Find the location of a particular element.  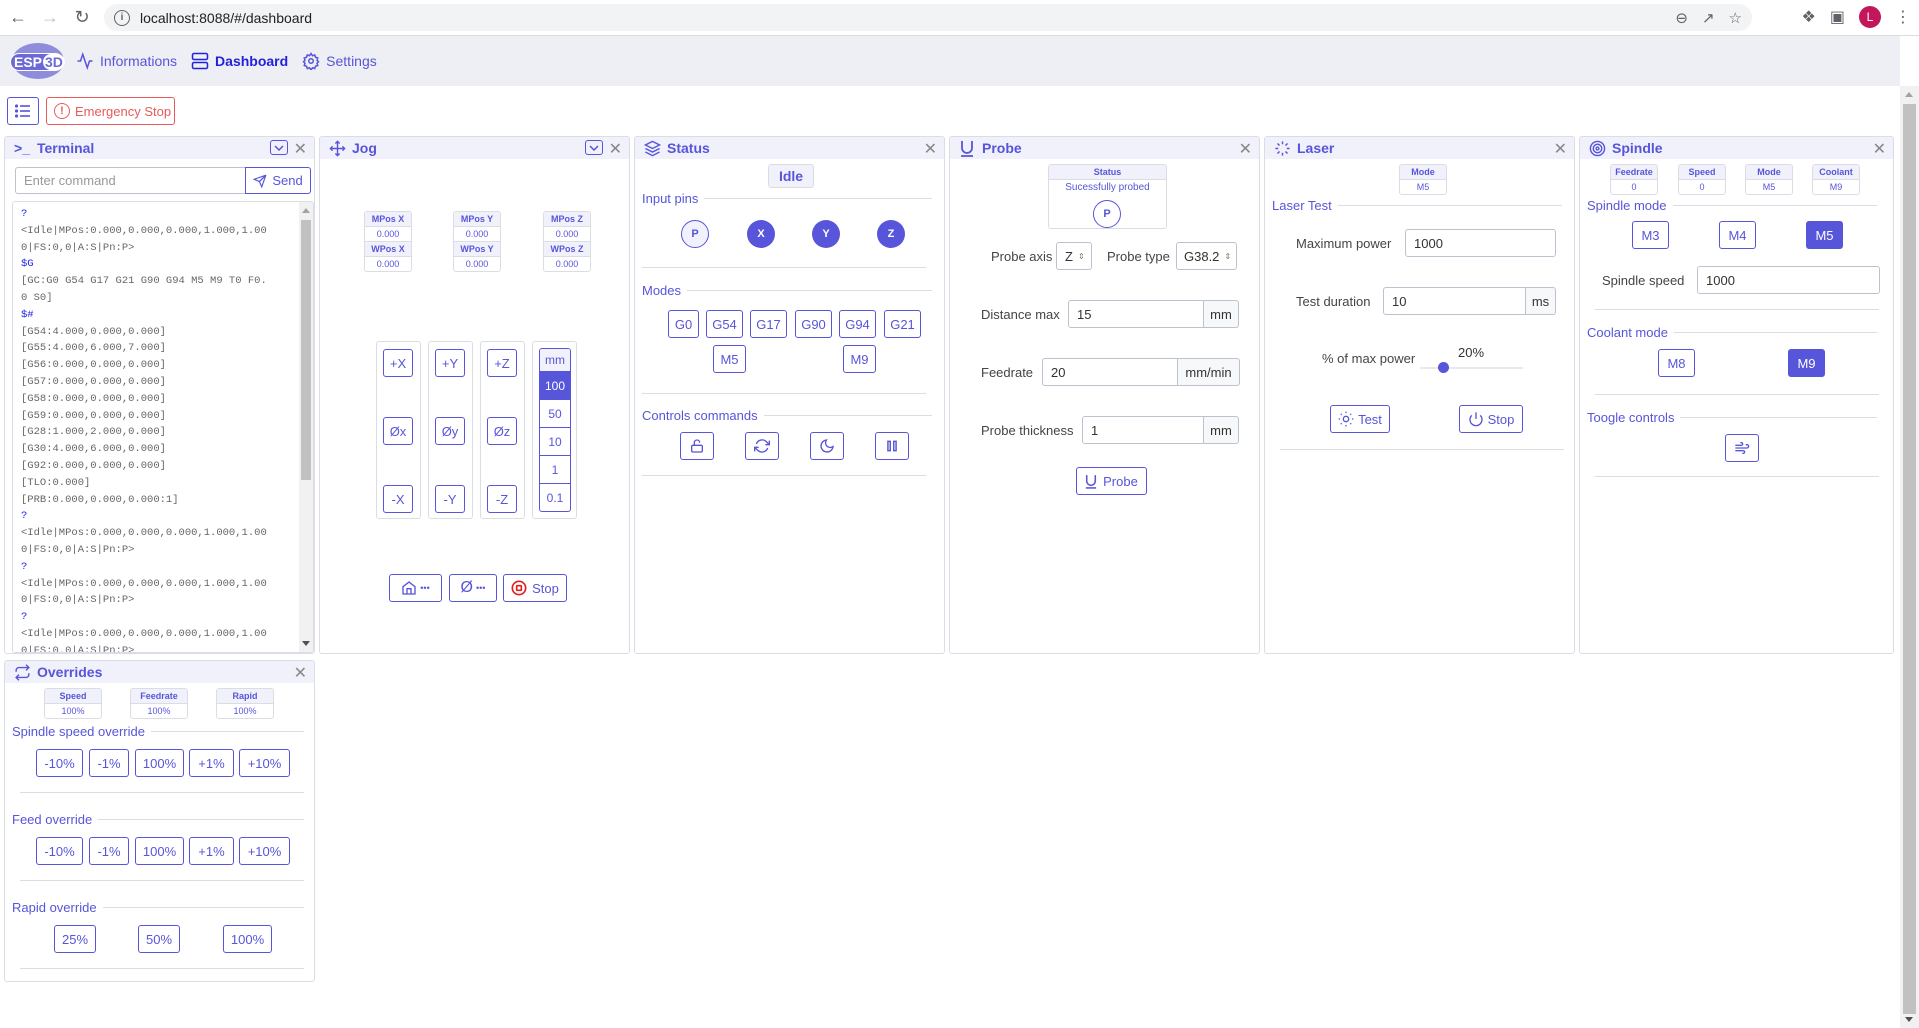

coolant-m8-button: M8 is located at coordinates (1676, 363).